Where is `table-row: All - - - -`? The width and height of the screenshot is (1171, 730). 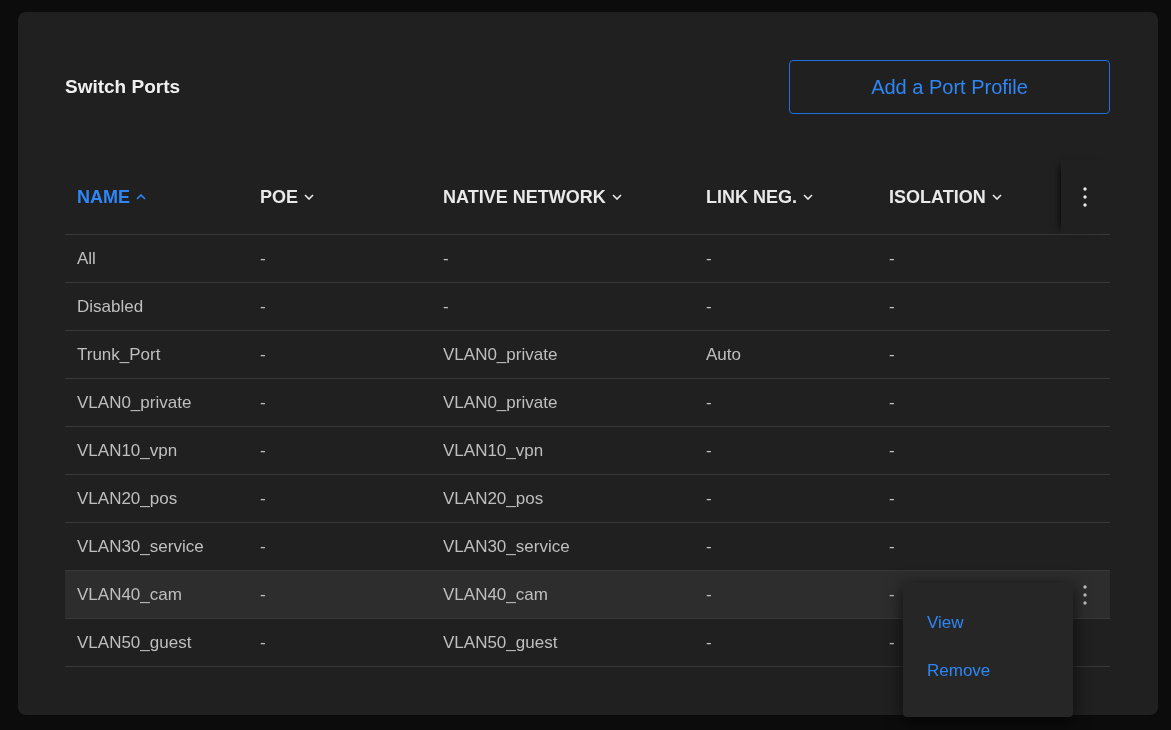 table-row: All - - - - is located at coordinates (587, 259).